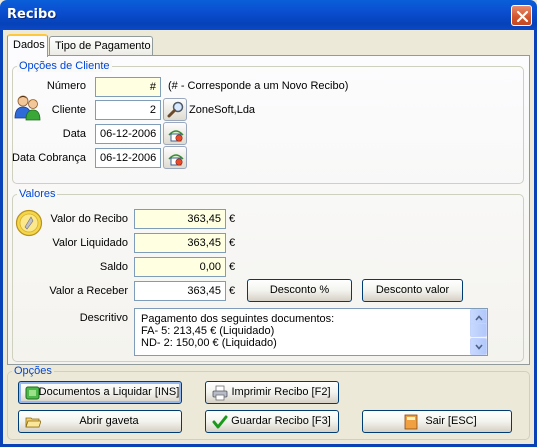 The image size is (537, 447). I want to click on numero-value: #, so click(152, 87).